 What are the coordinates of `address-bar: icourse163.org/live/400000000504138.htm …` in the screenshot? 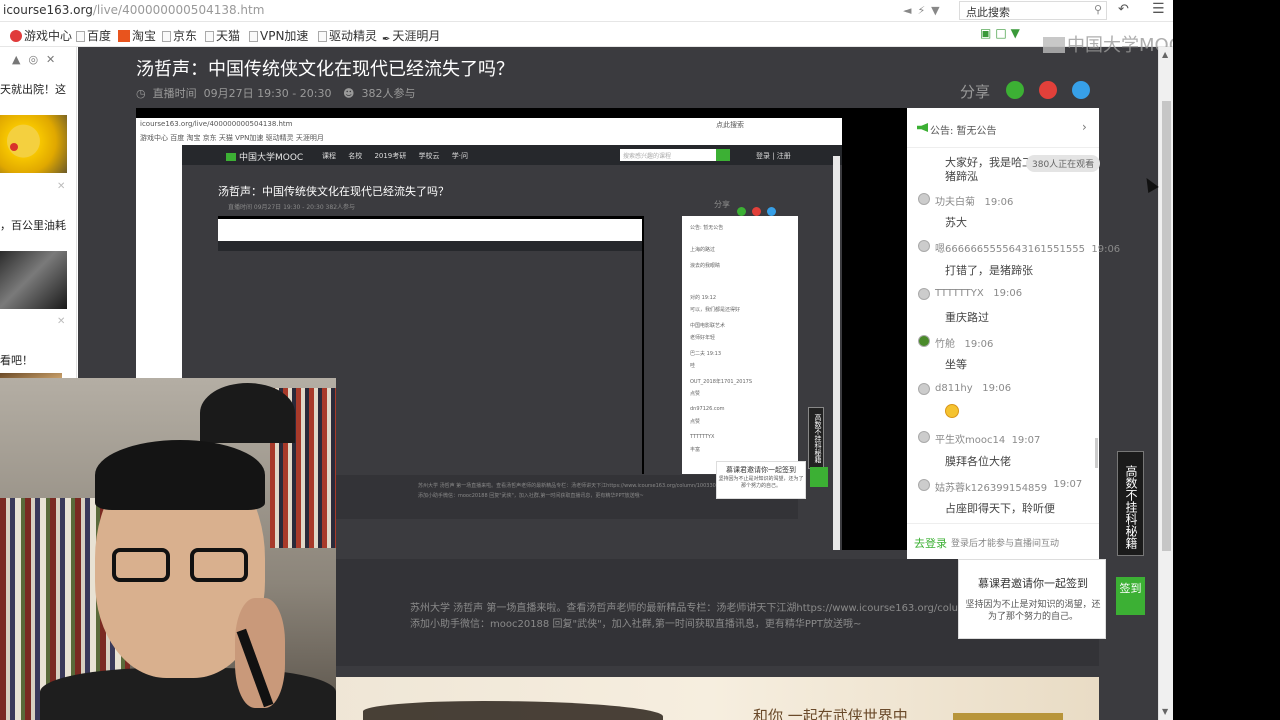 It's located at (586, 11).